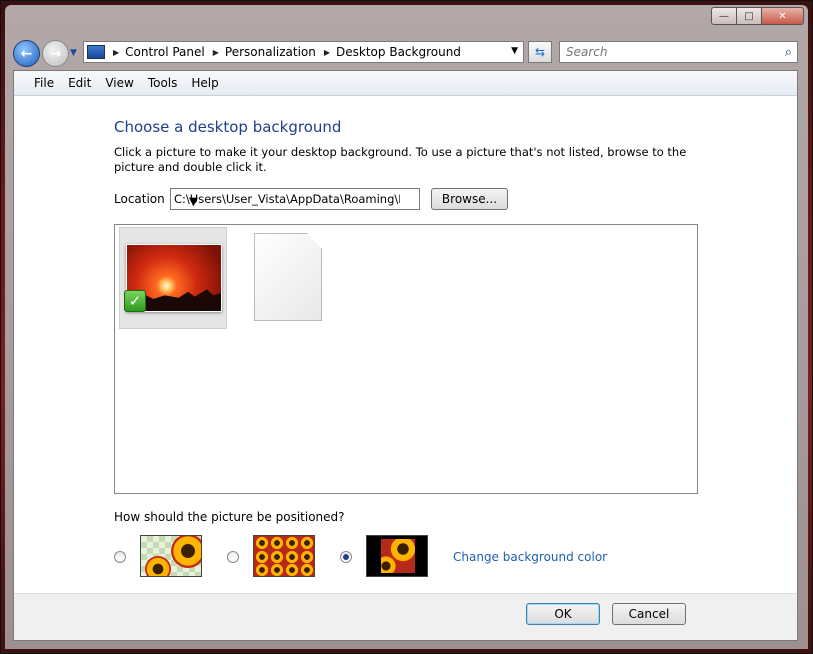 This screenshot has height=654, width=813. I want to click on back-button: ←, so click(26, 53).